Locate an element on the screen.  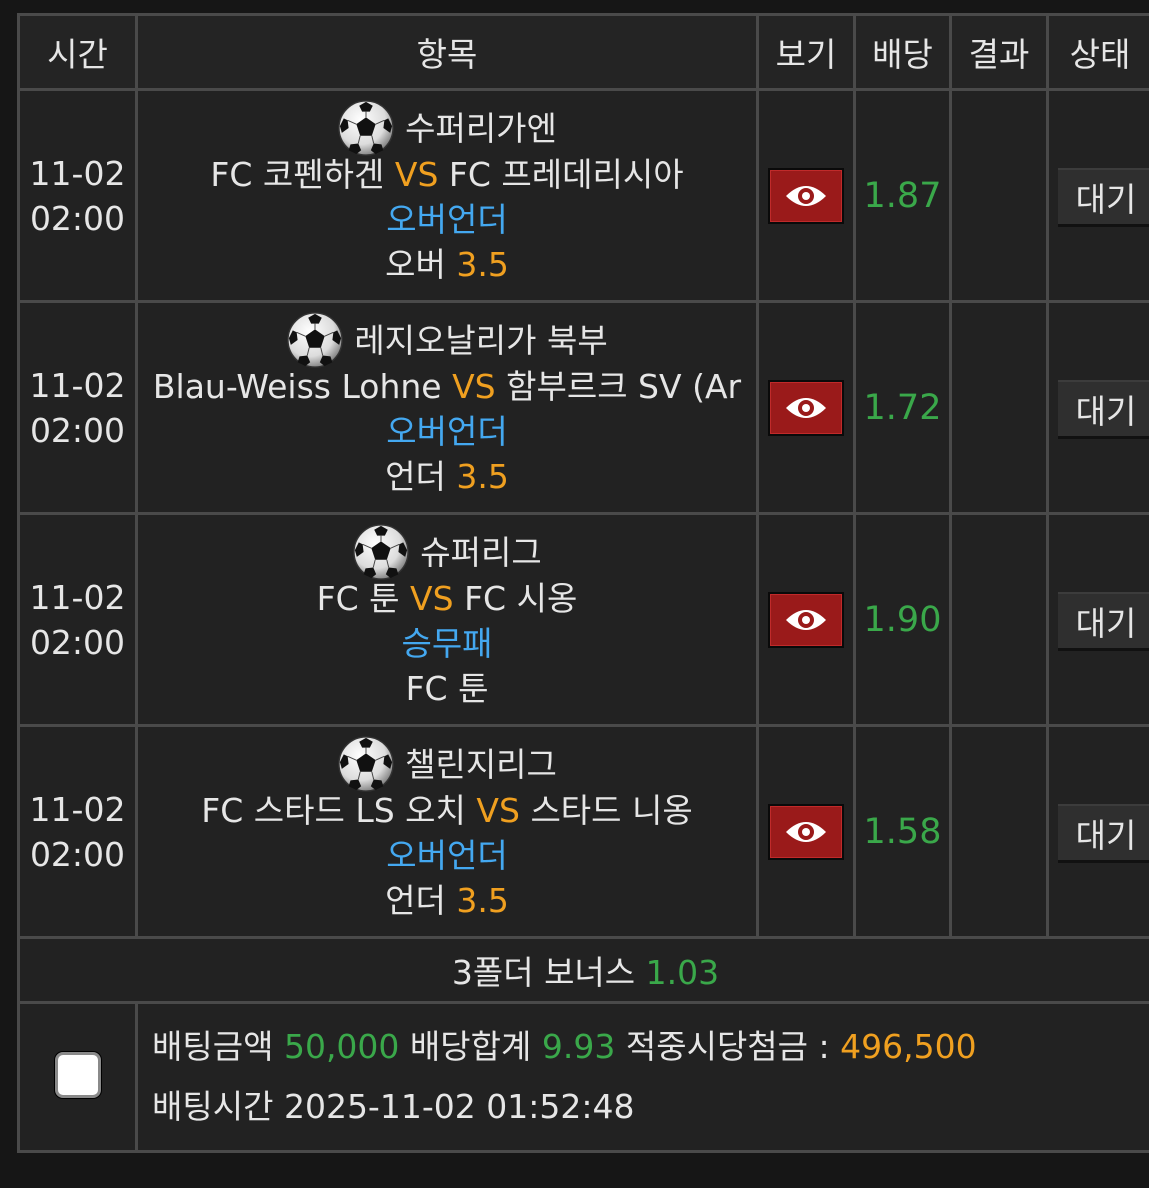
pick-name: 오버 is located at coordinates (415, 264).